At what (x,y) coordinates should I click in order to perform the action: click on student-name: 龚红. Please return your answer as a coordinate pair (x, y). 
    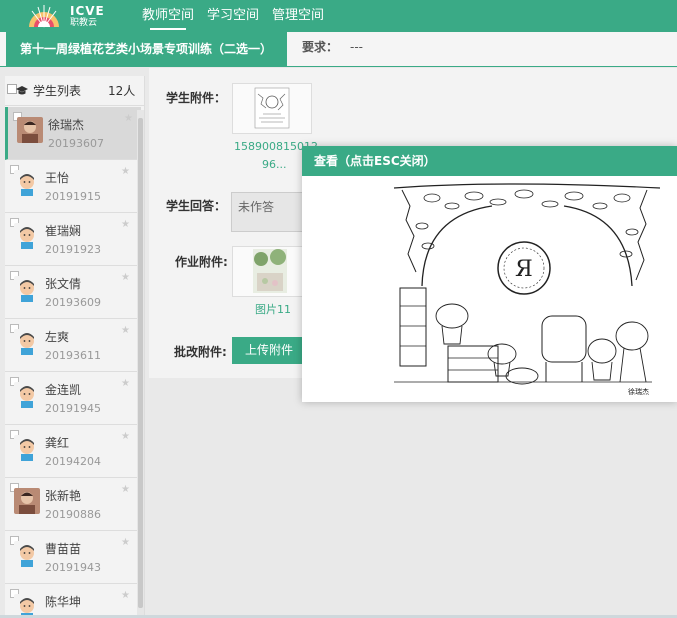
    Looking at the image, I should click on (57, 443).